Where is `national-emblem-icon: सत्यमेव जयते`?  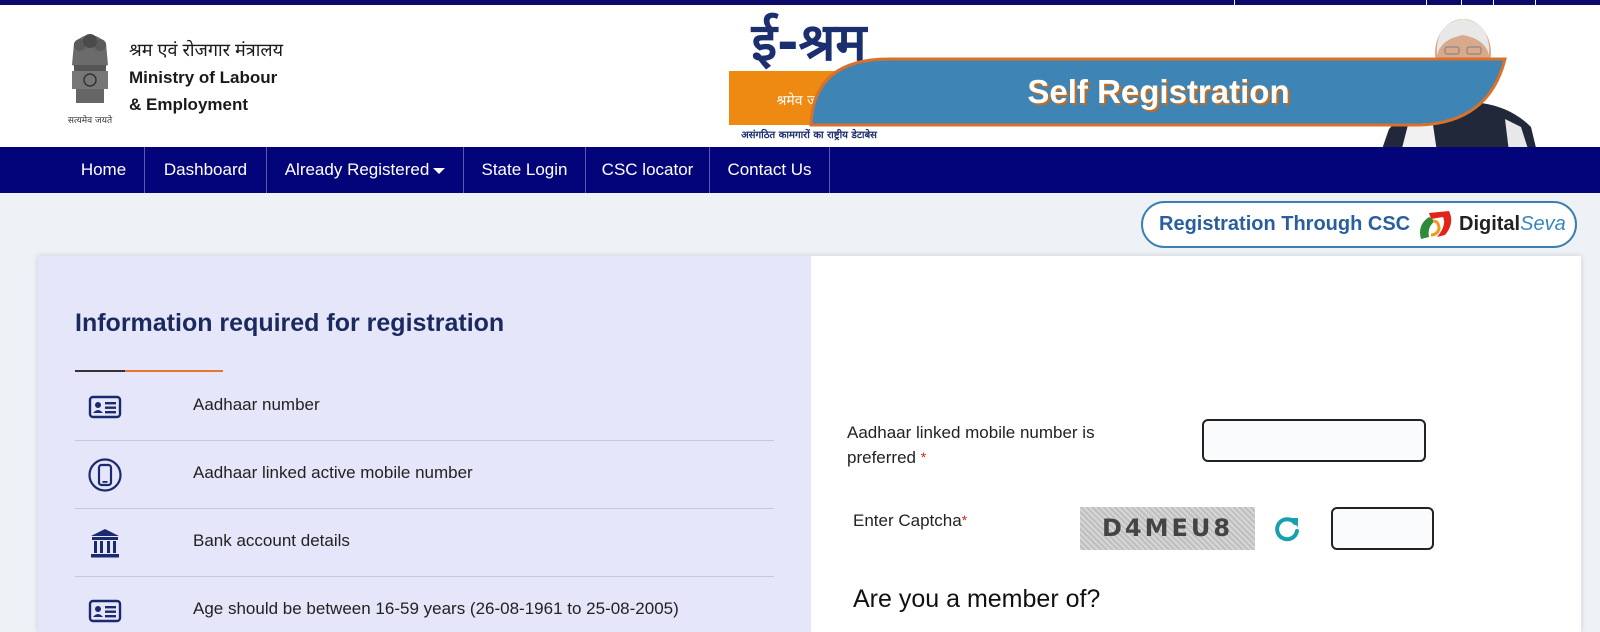
national-emblem-icon: सत्यमेव जयते is located at coordinates (90, 80).